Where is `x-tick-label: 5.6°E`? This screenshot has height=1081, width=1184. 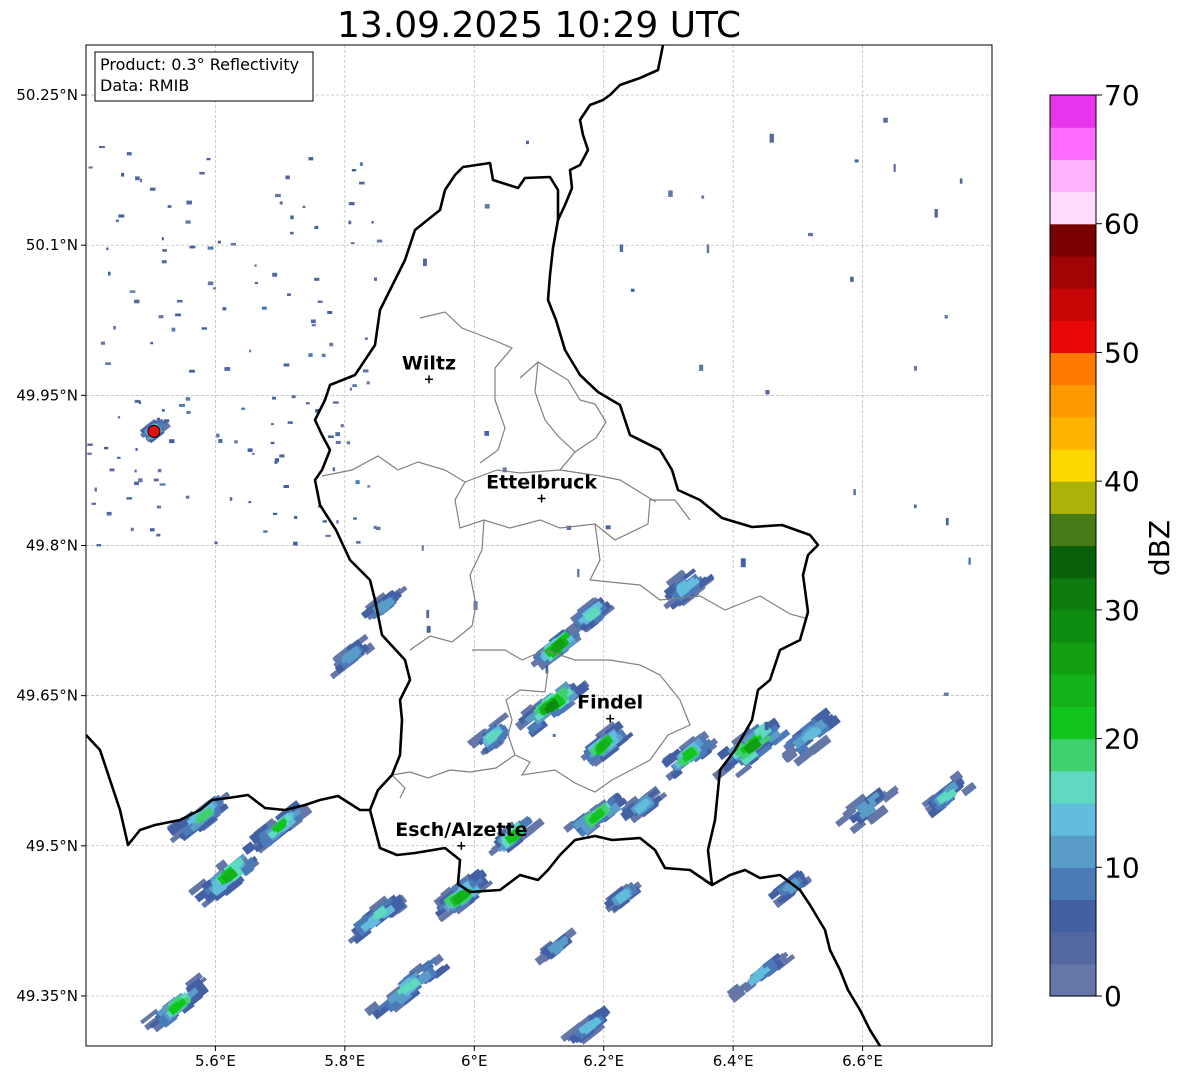 x-tick-label: 5.6°E is located at coordinates (215, 1061).